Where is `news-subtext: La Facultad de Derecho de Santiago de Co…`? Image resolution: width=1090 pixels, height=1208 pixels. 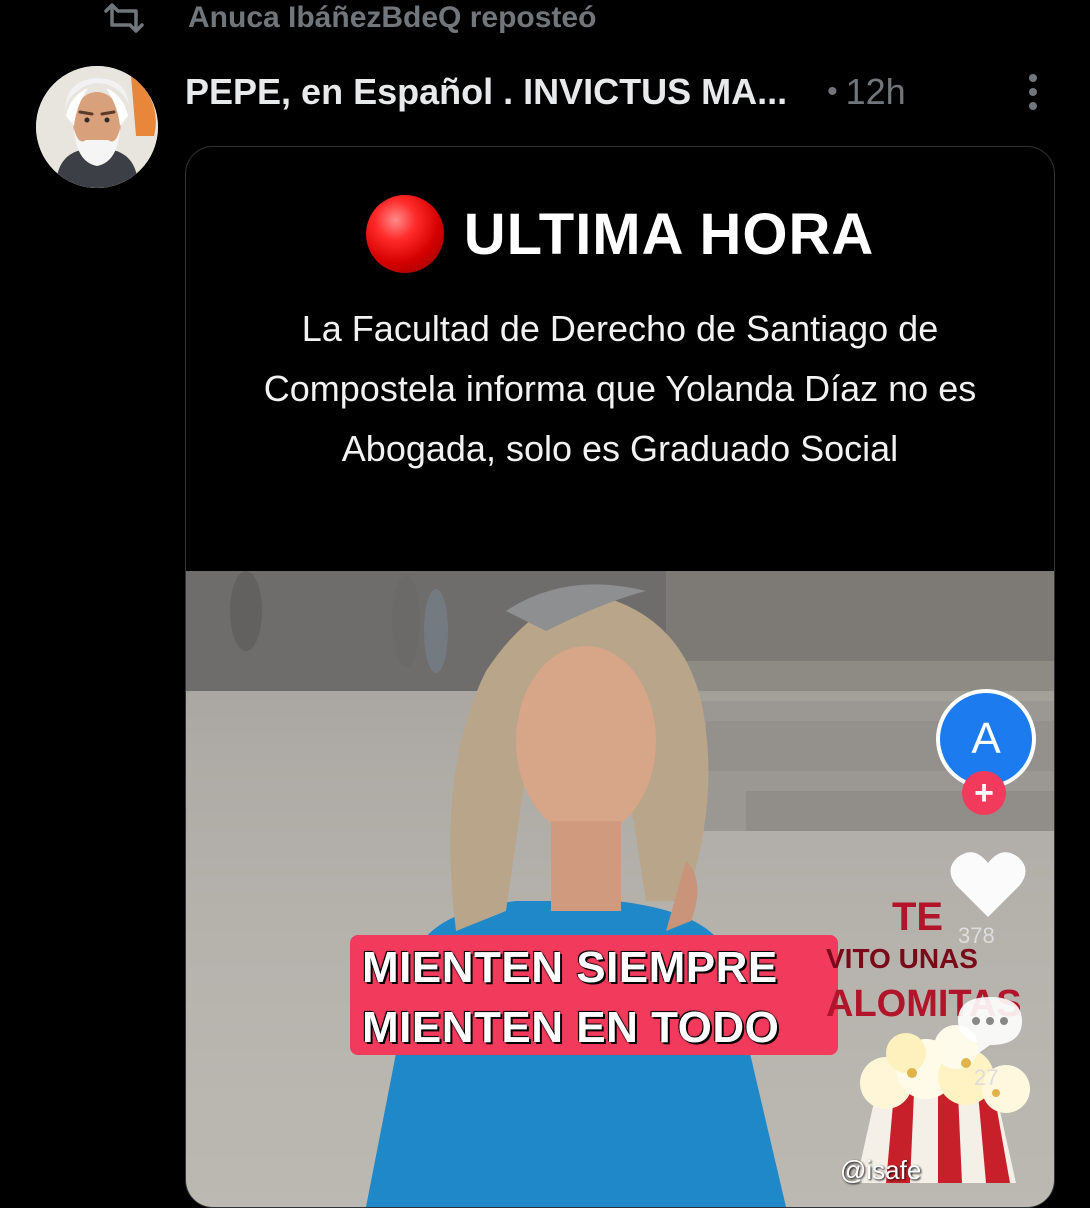 news-subtext: La Facultad de Derecho de Santiago de Co… is located at coordinates (620, 388).